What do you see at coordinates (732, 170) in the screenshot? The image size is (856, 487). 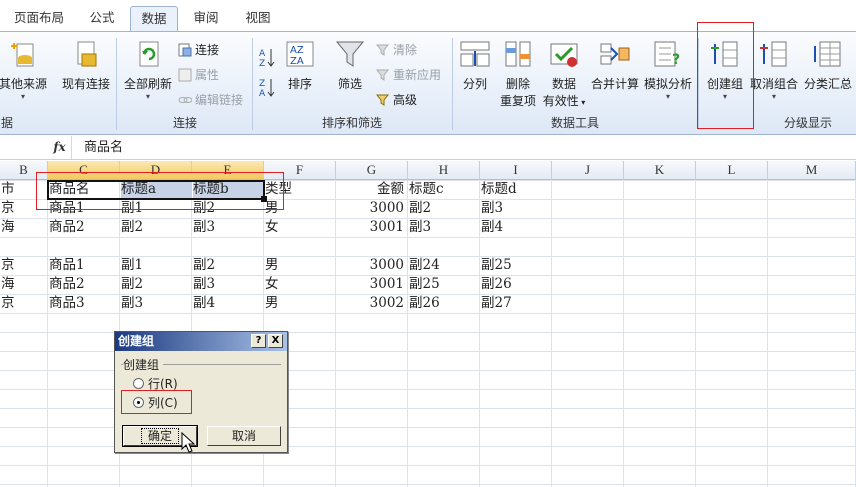 I see `column-header-l: L` at bounding box center [732, 170].